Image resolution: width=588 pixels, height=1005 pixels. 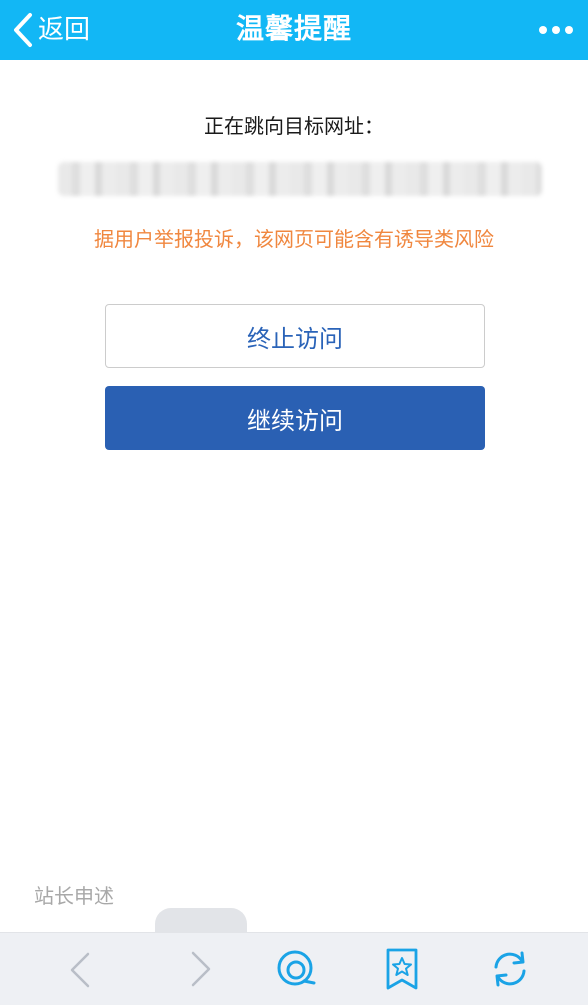 What do you see at coordinates (295, 336) in the screenshot?
I see `stop-visit-button: 终止访问` at bounding box center [295, 336].